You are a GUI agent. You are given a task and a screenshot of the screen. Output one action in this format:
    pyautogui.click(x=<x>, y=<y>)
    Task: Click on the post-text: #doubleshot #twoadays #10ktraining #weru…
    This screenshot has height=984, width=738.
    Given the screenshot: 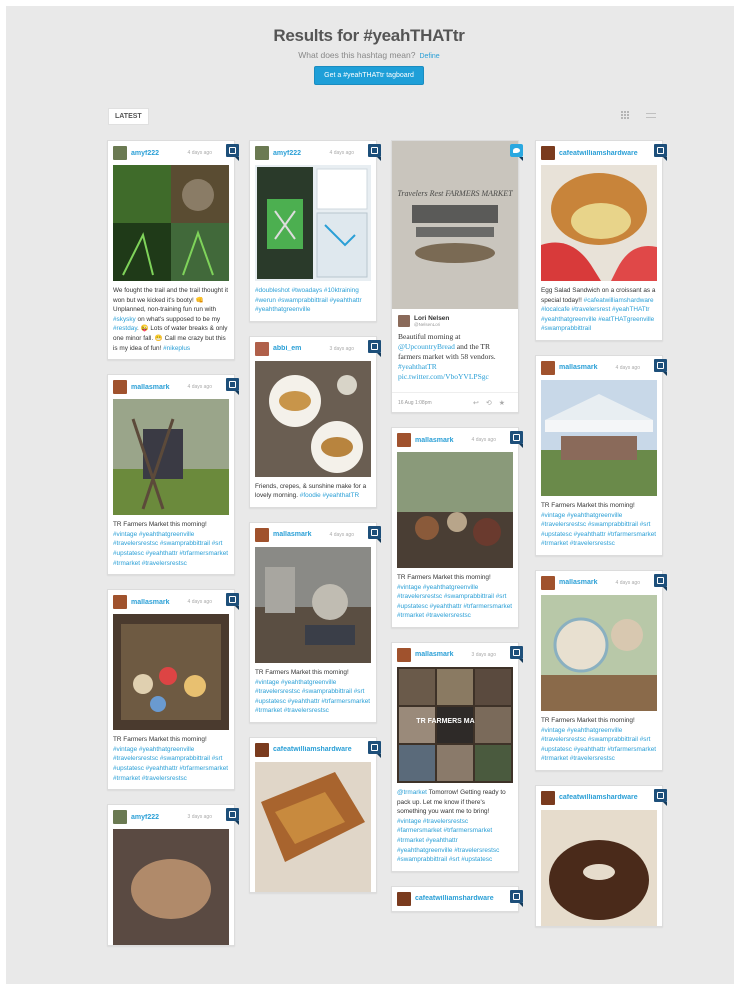 What is the action you would take?
    pyautogui.click(x=308, y=300)
    